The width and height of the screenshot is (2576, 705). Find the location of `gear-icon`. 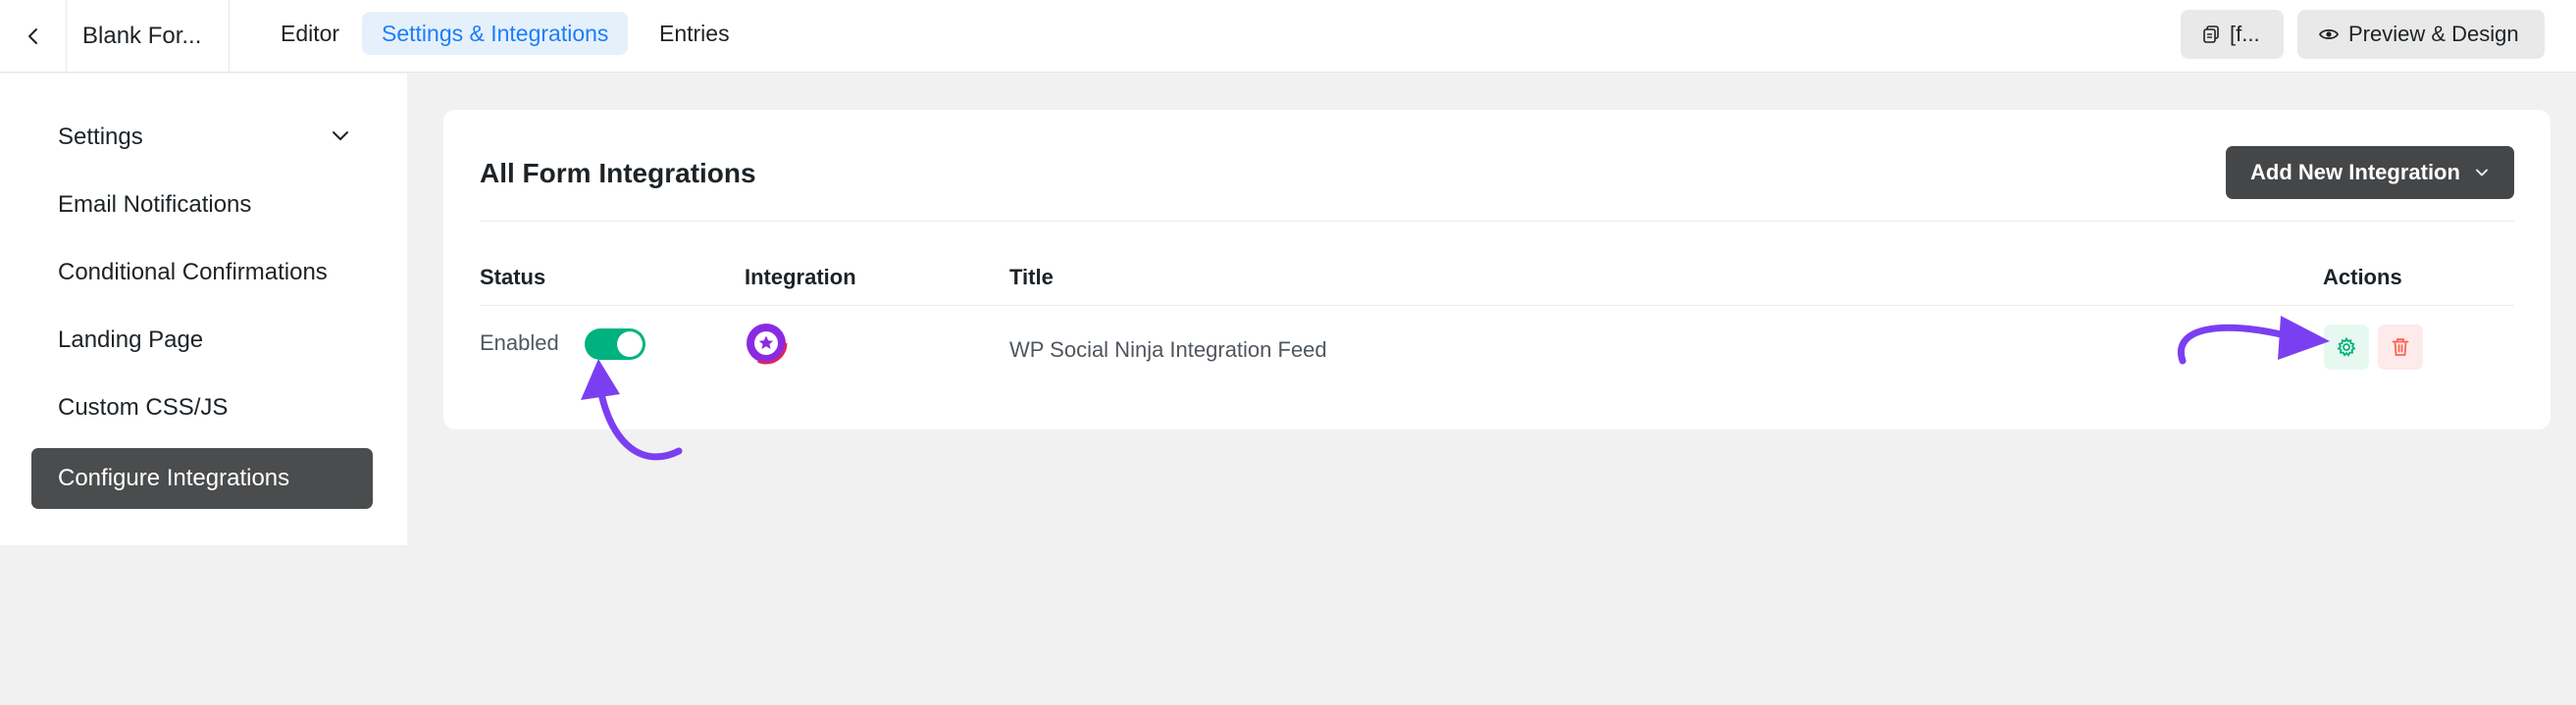

gear-icon is located at coordinates (2346, 347).